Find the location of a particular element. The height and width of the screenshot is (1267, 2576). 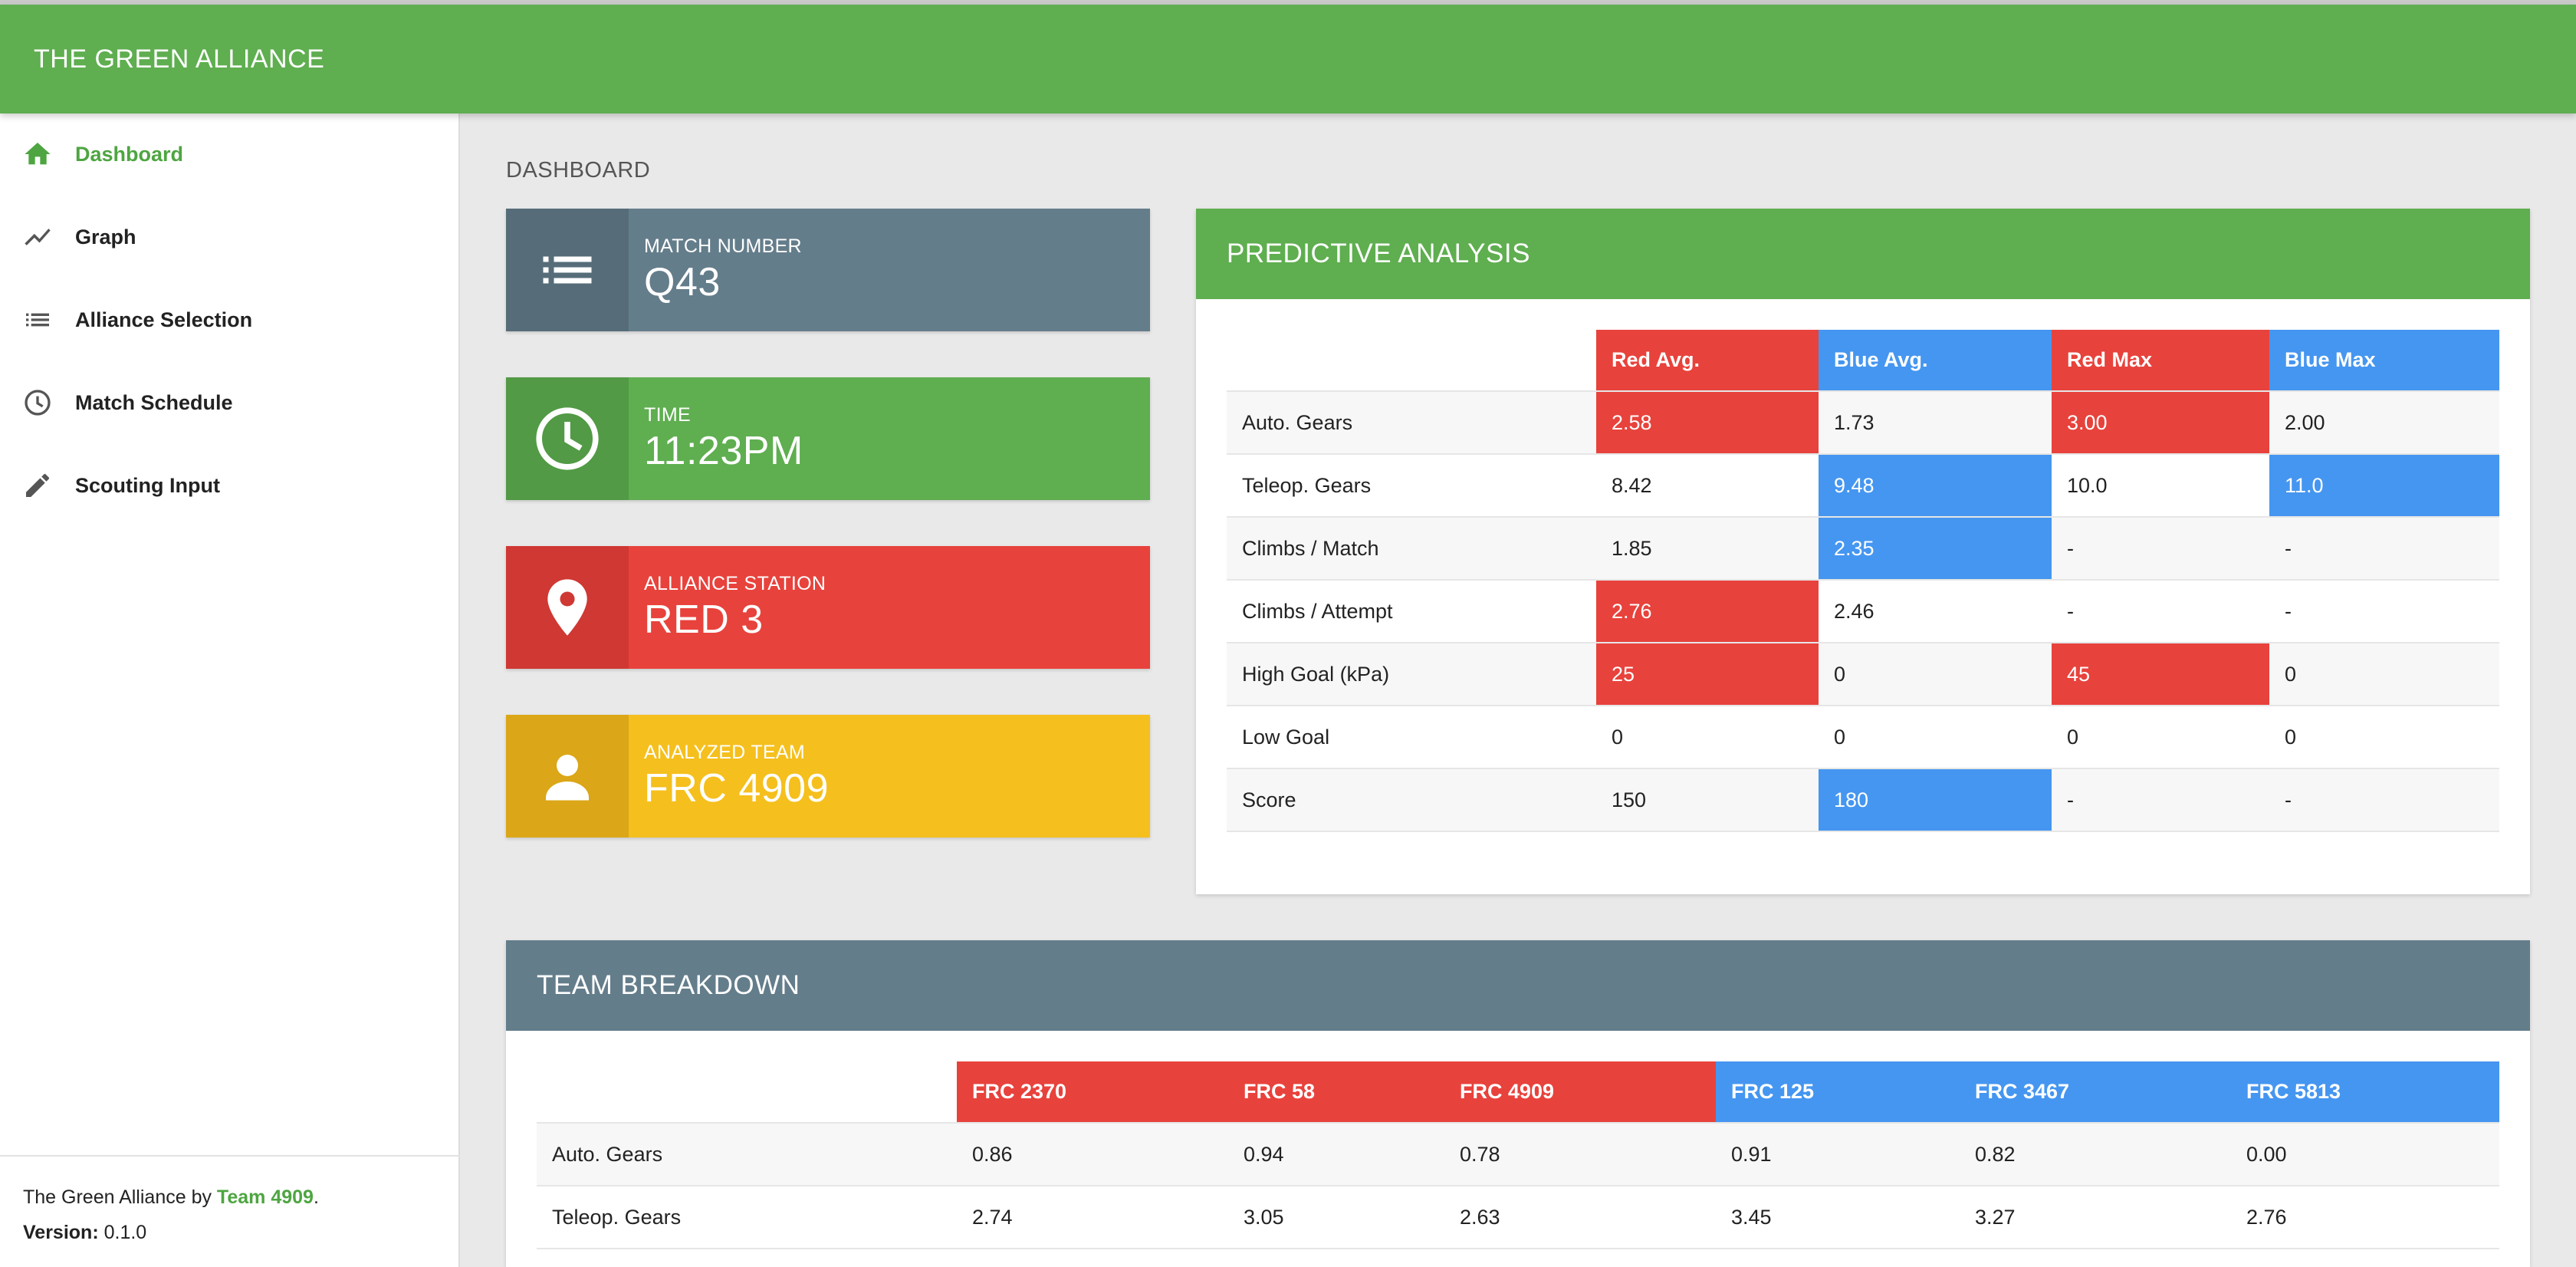

sidebar-item-dashboard: Dashboard is located at coordinates (230, 154).